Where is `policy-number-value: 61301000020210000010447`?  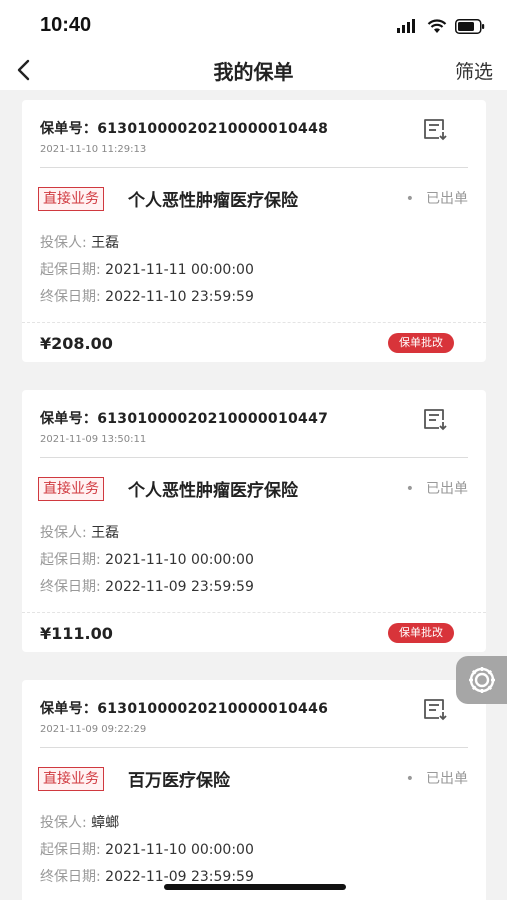 policy-number-value: 61301000020210000010447 is located at coordinates (213, 419).